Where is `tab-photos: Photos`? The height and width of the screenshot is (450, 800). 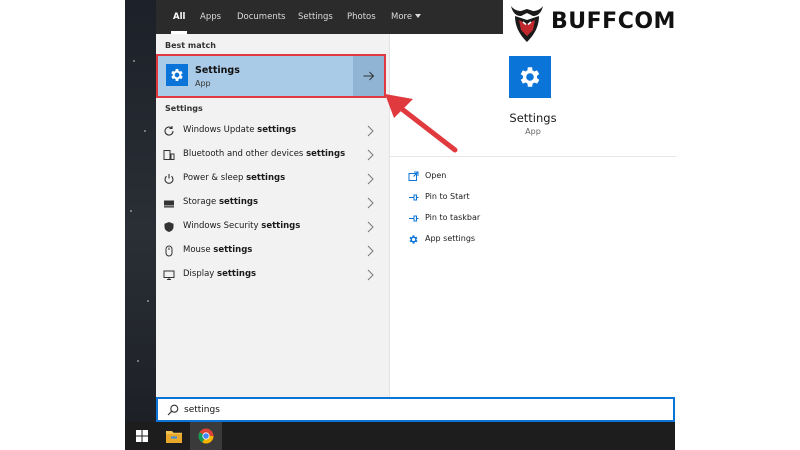
tab-photos: Photos is located at coordinates (361, 17).